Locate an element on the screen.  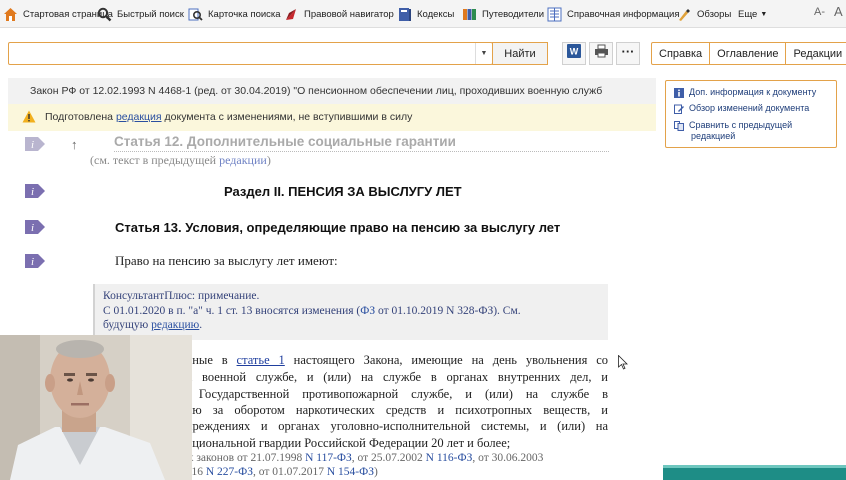
toolbar-quick-search: Быстрый поиск is located at coordinates (140, 14).